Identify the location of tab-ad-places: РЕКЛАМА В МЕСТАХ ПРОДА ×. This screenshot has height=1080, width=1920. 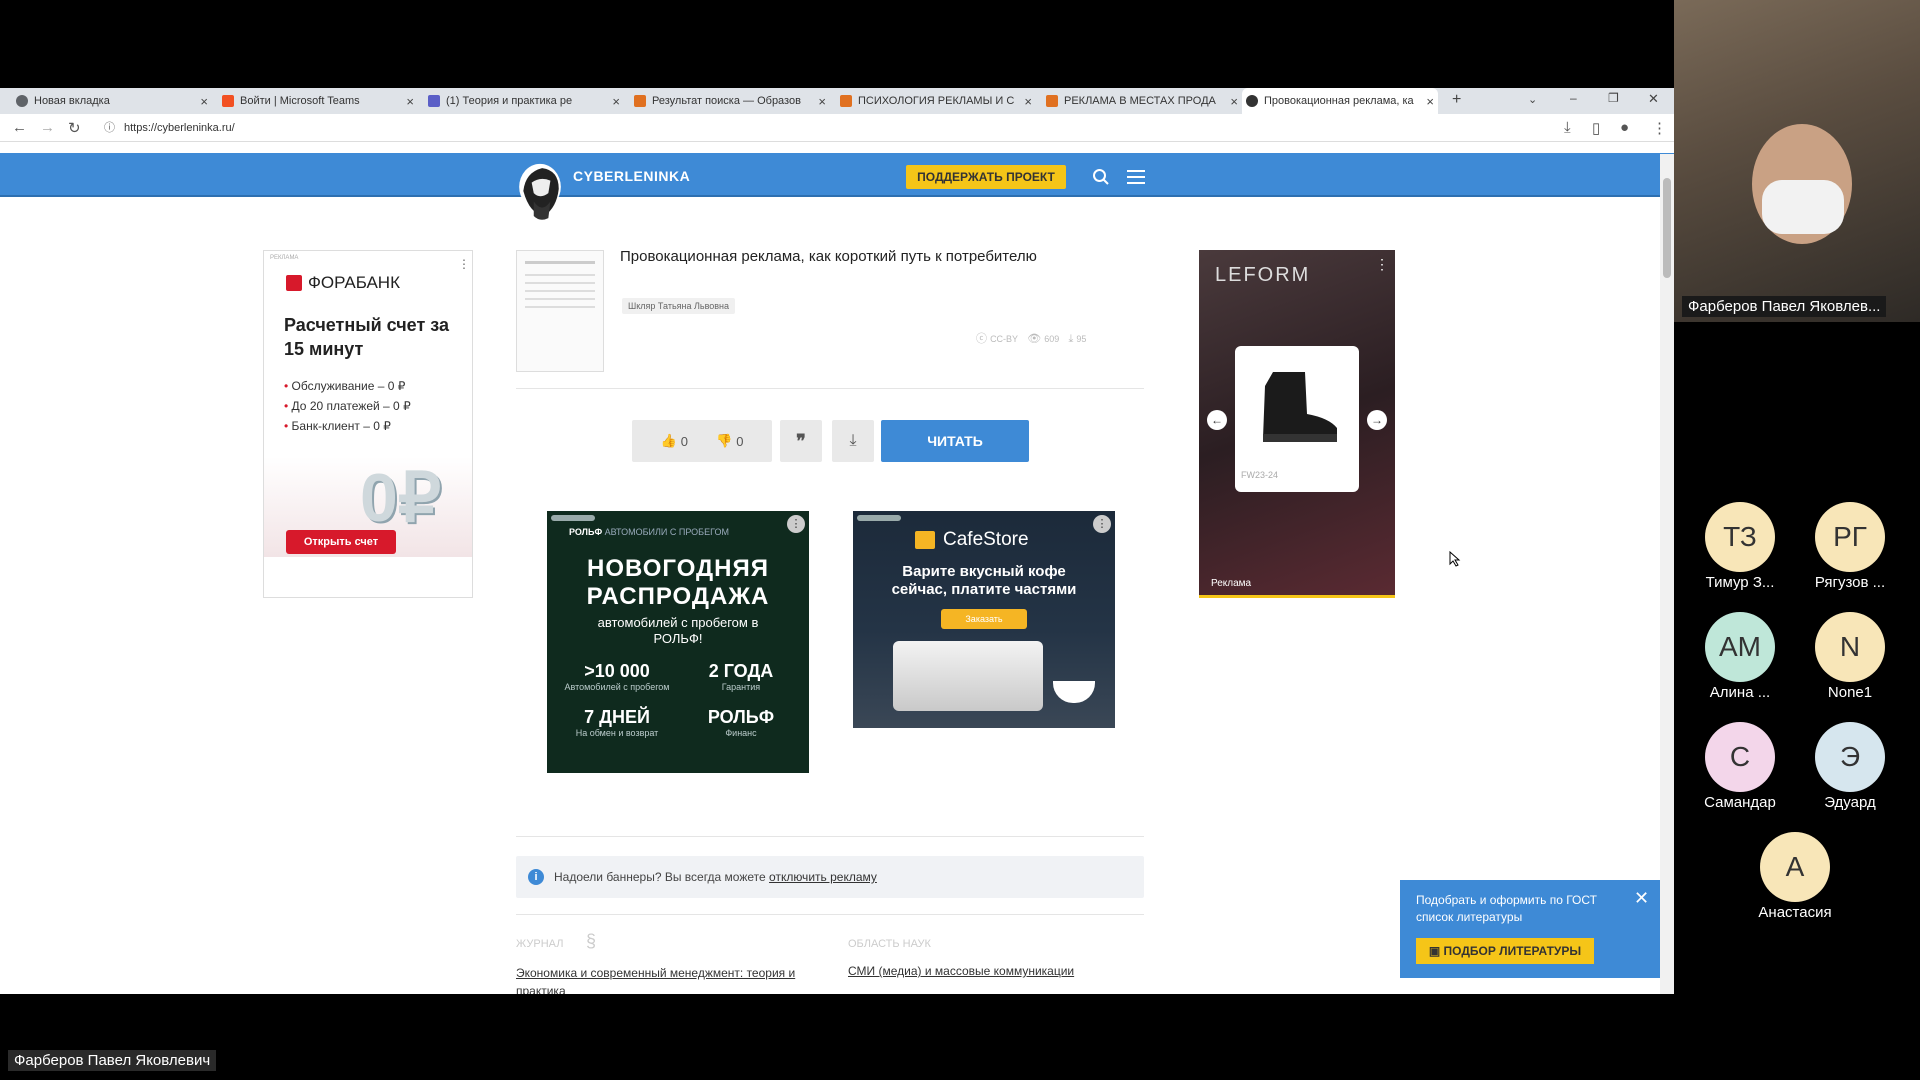
(1142, 101).